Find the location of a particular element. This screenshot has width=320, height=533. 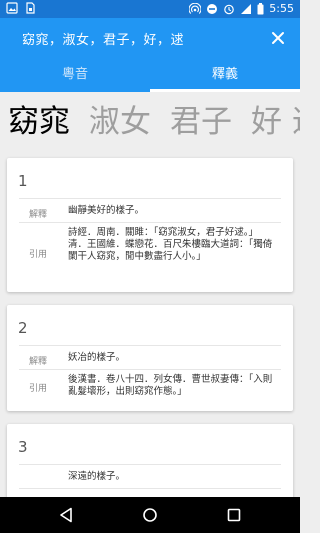

back-button is located at coordinates (66, 515).